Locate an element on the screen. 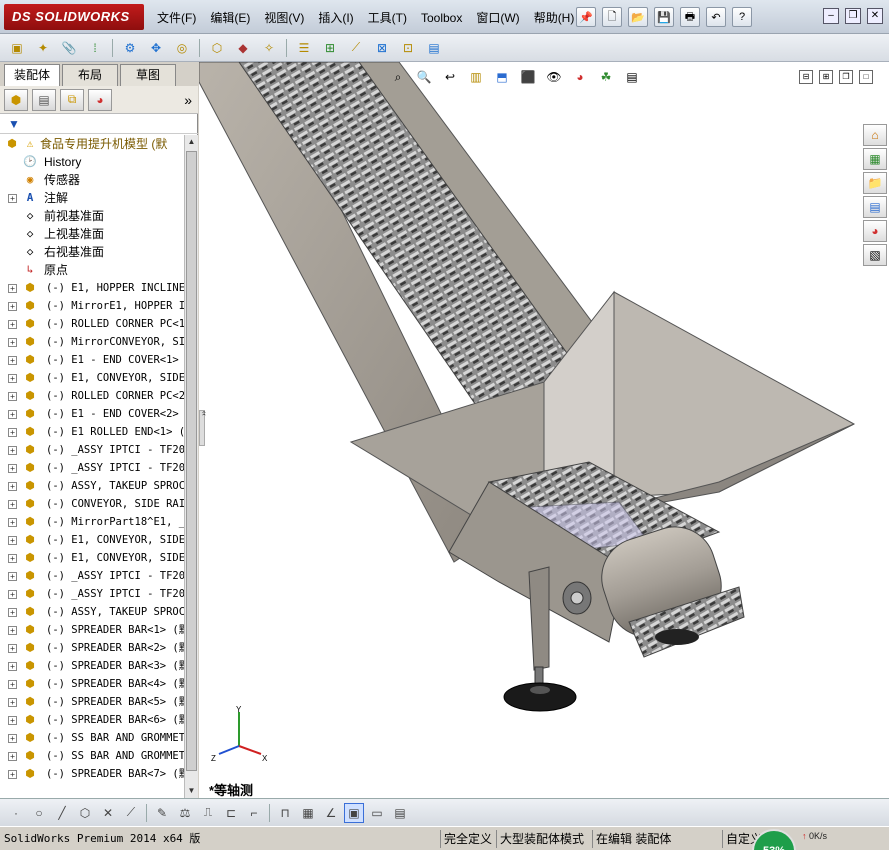  tree-item-component: + ⬢ (-) MirrorPart18^E1, _A is located at coordinates (92, 522).